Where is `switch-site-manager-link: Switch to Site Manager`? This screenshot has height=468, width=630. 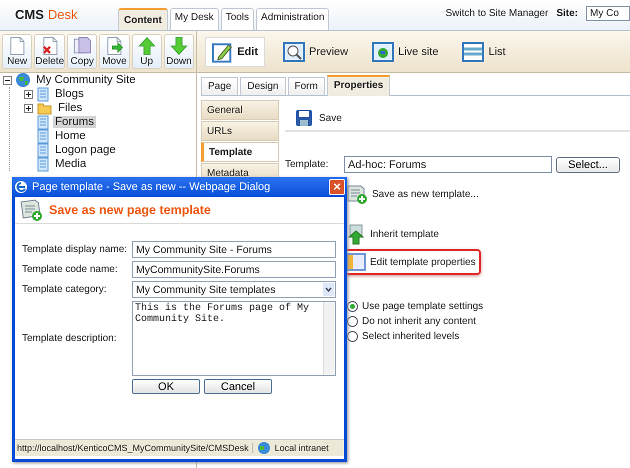 switch-site-manager-link: Switch to Site Manager is located at coordinates (497, 13).